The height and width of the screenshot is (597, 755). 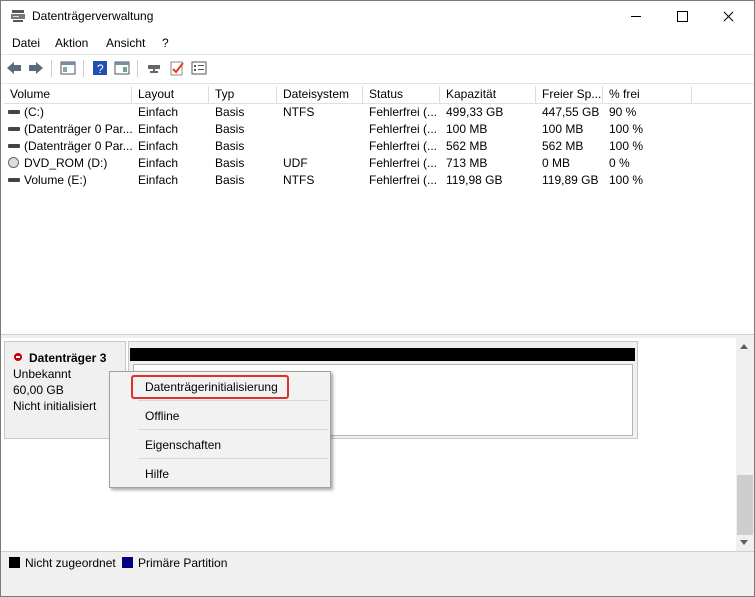 What do you see at coordinates (647, 129) in the screenshot?
I see `cell-pct: 100 %` at bounding box center [647, 129].